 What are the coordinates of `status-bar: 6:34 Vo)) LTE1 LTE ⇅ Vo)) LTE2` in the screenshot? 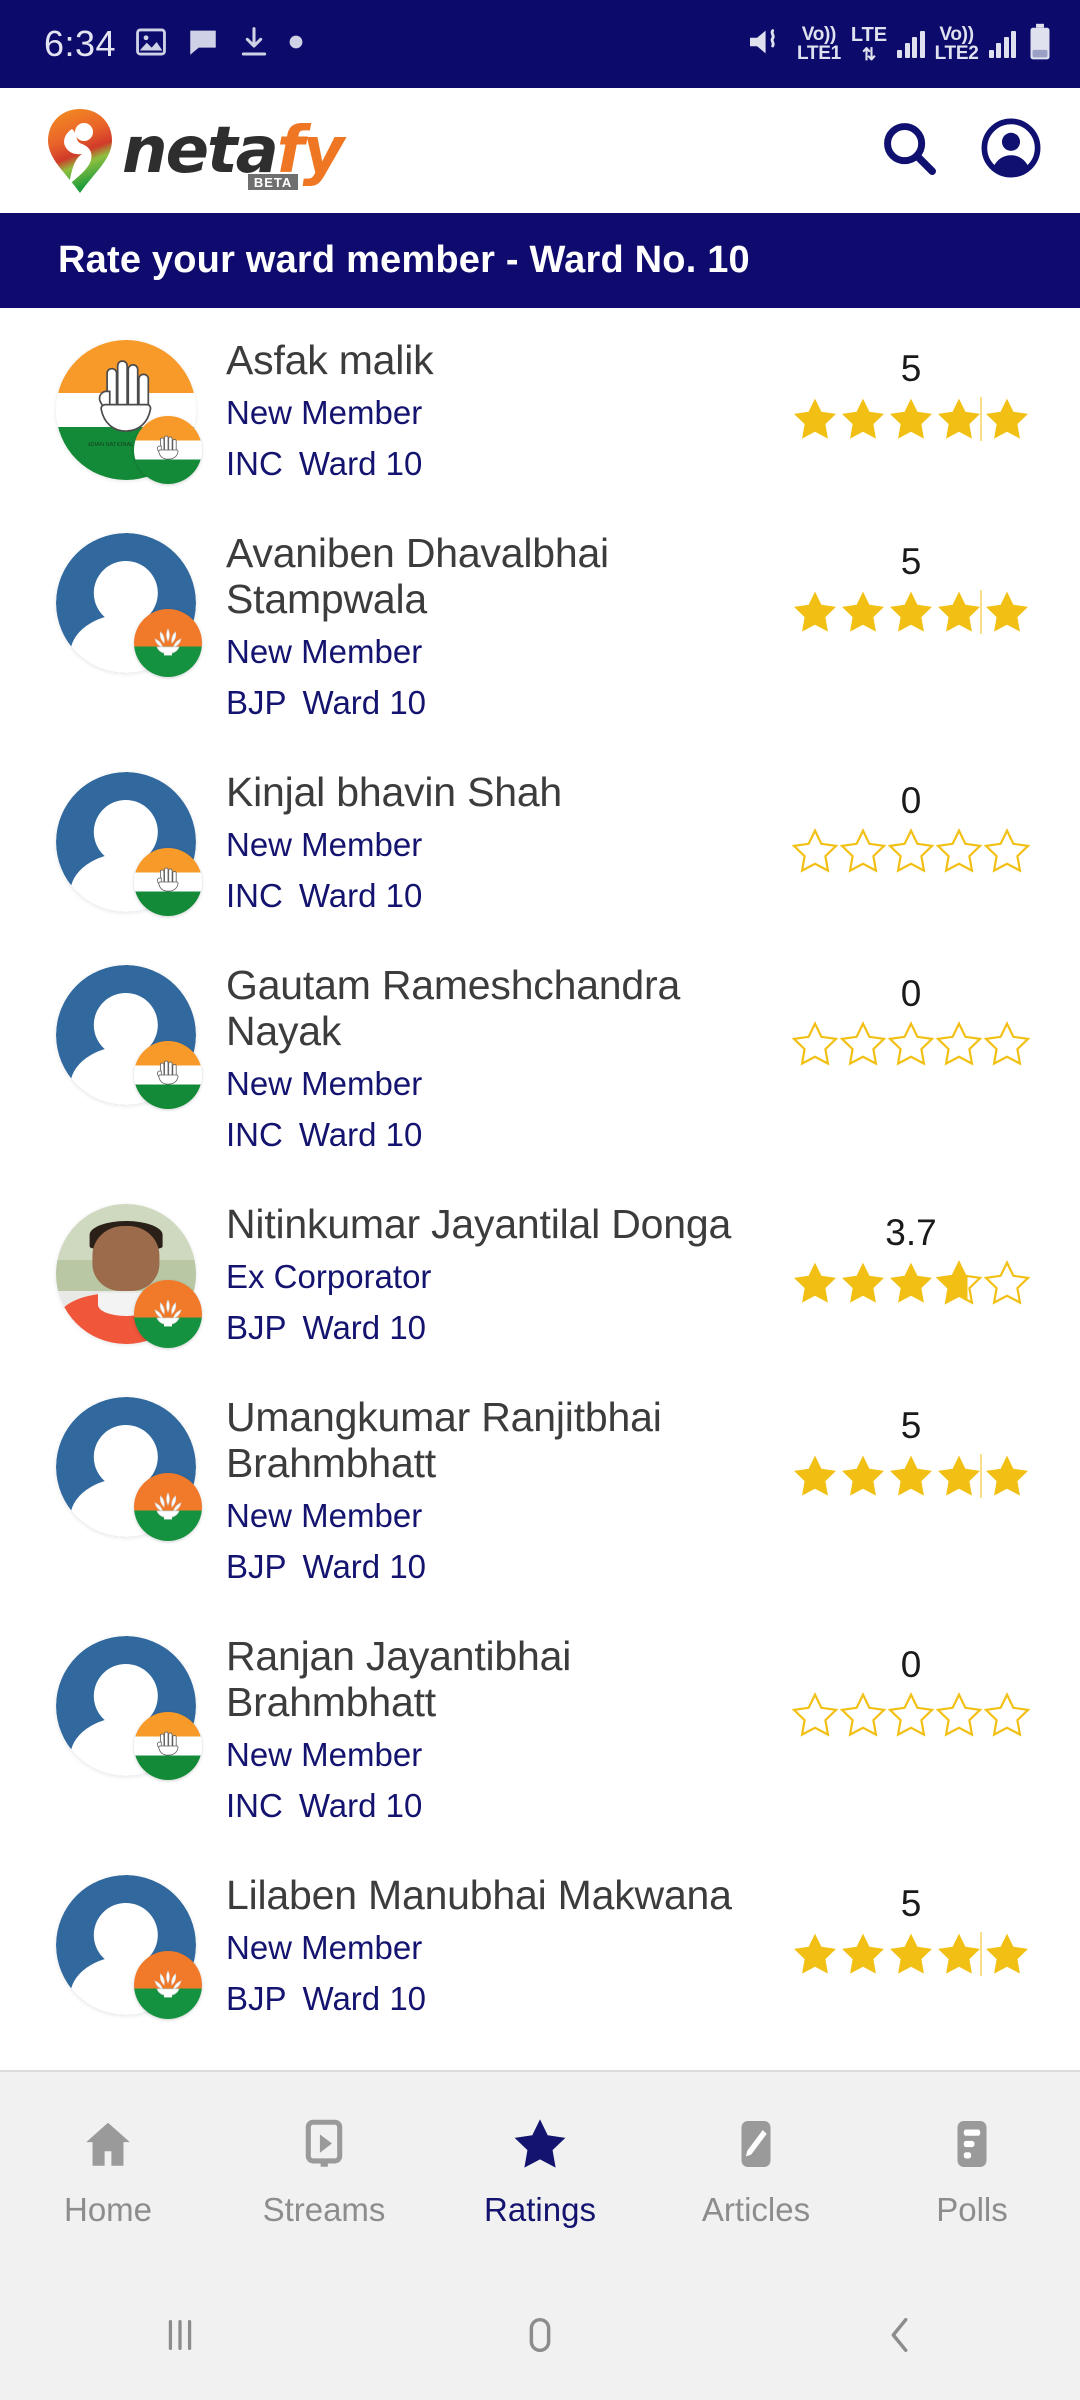 It's located at (540, 44).